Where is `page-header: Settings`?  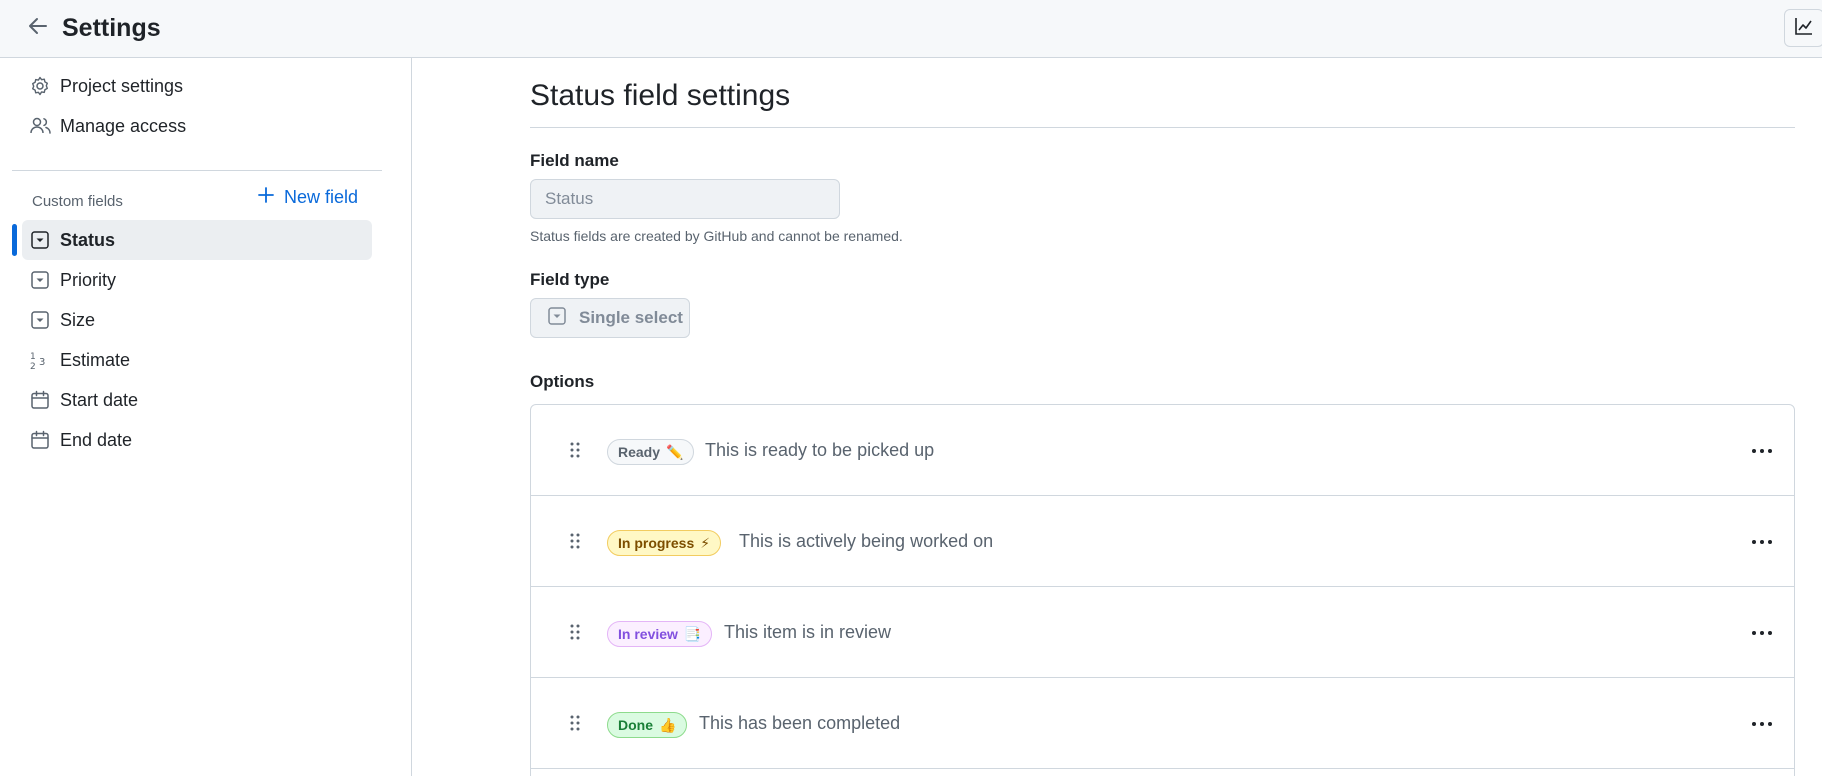 page-header: Settings is located at coordinates (911, 29).